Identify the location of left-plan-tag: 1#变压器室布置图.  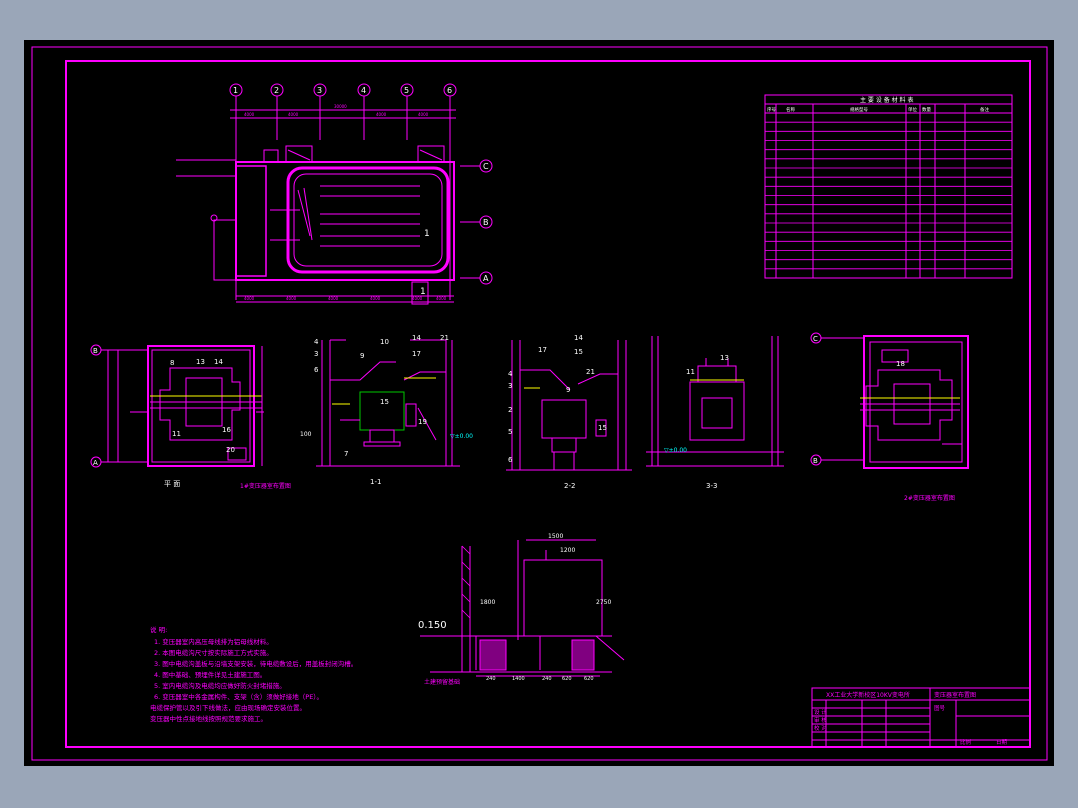
(265, 486).